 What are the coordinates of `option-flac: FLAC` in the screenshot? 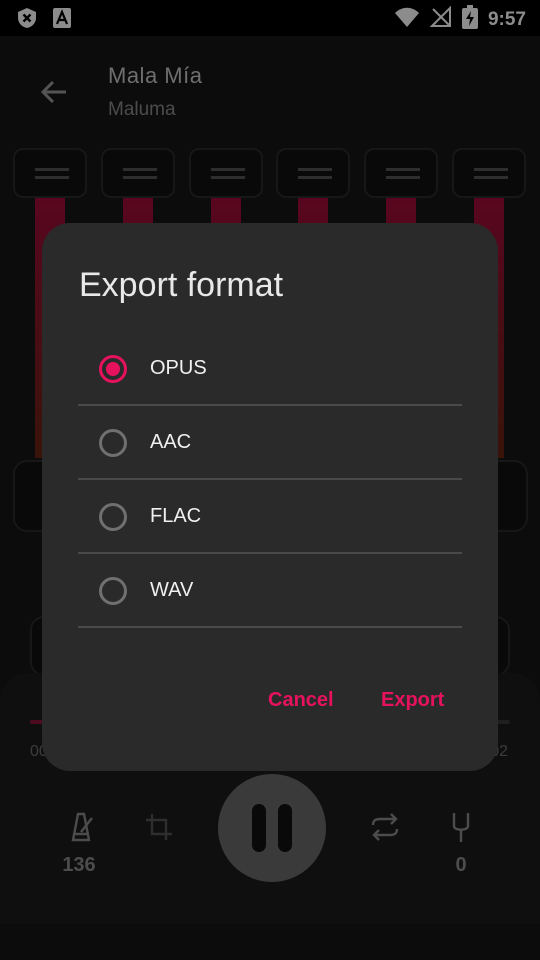 It's located at (270, 516).